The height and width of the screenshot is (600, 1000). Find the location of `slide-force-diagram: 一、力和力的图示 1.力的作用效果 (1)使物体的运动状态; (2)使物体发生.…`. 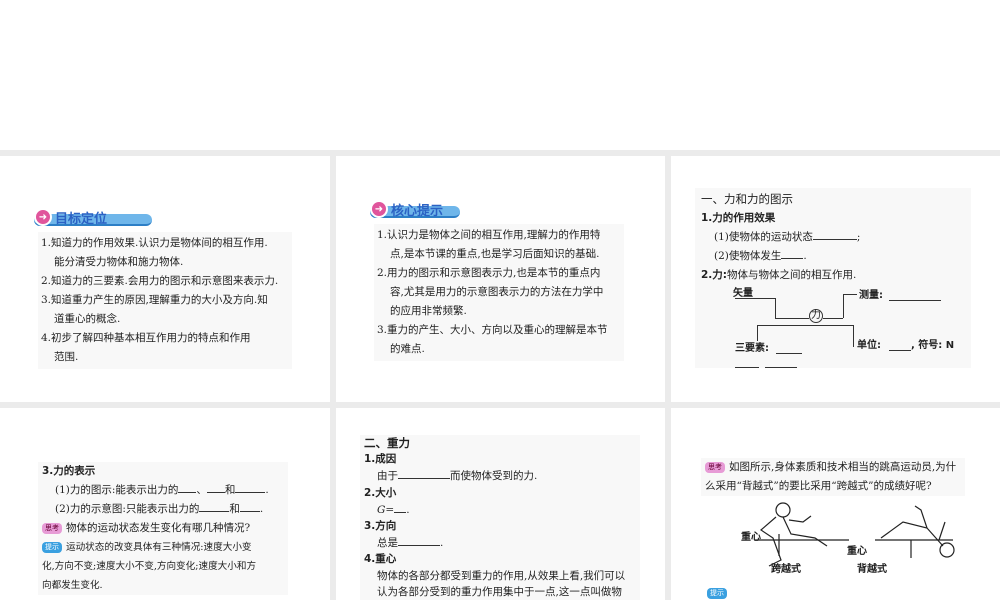

slide-force-diagram: 一、力和力的图示 1.力的作用效果 (1)使物体的运动状态; (2)使物体发生.… is located at coordinates (835, 279).